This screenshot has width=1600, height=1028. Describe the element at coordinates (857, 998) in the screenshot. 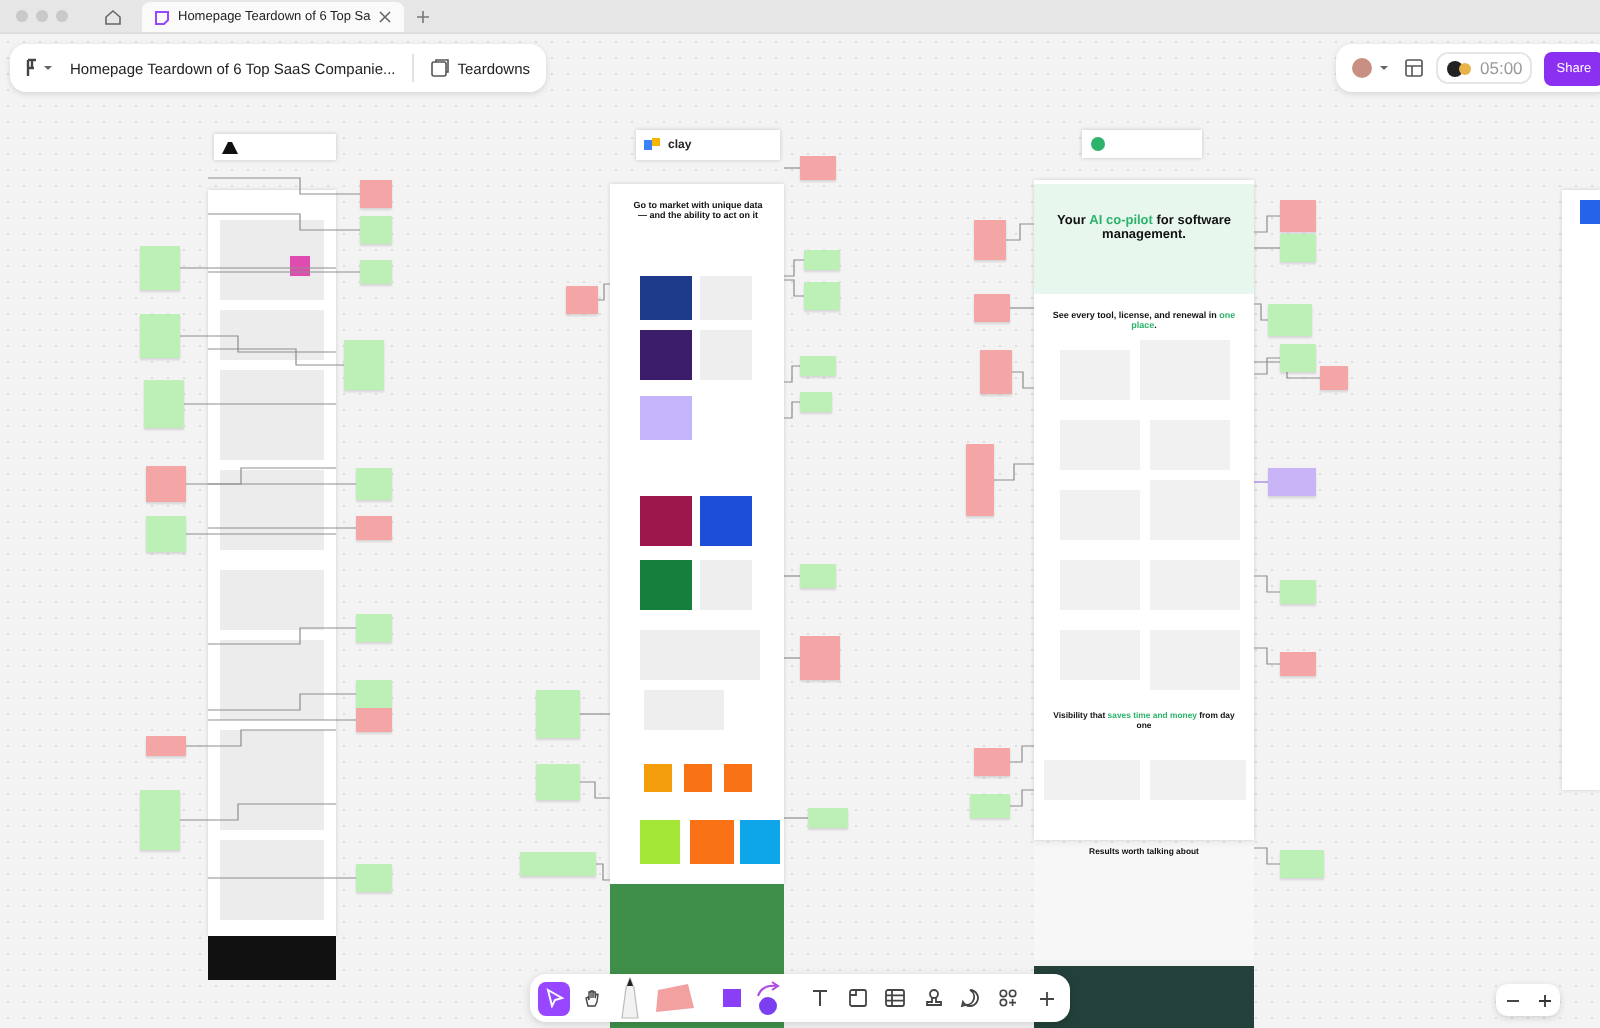

I see `section-icon` at that location.